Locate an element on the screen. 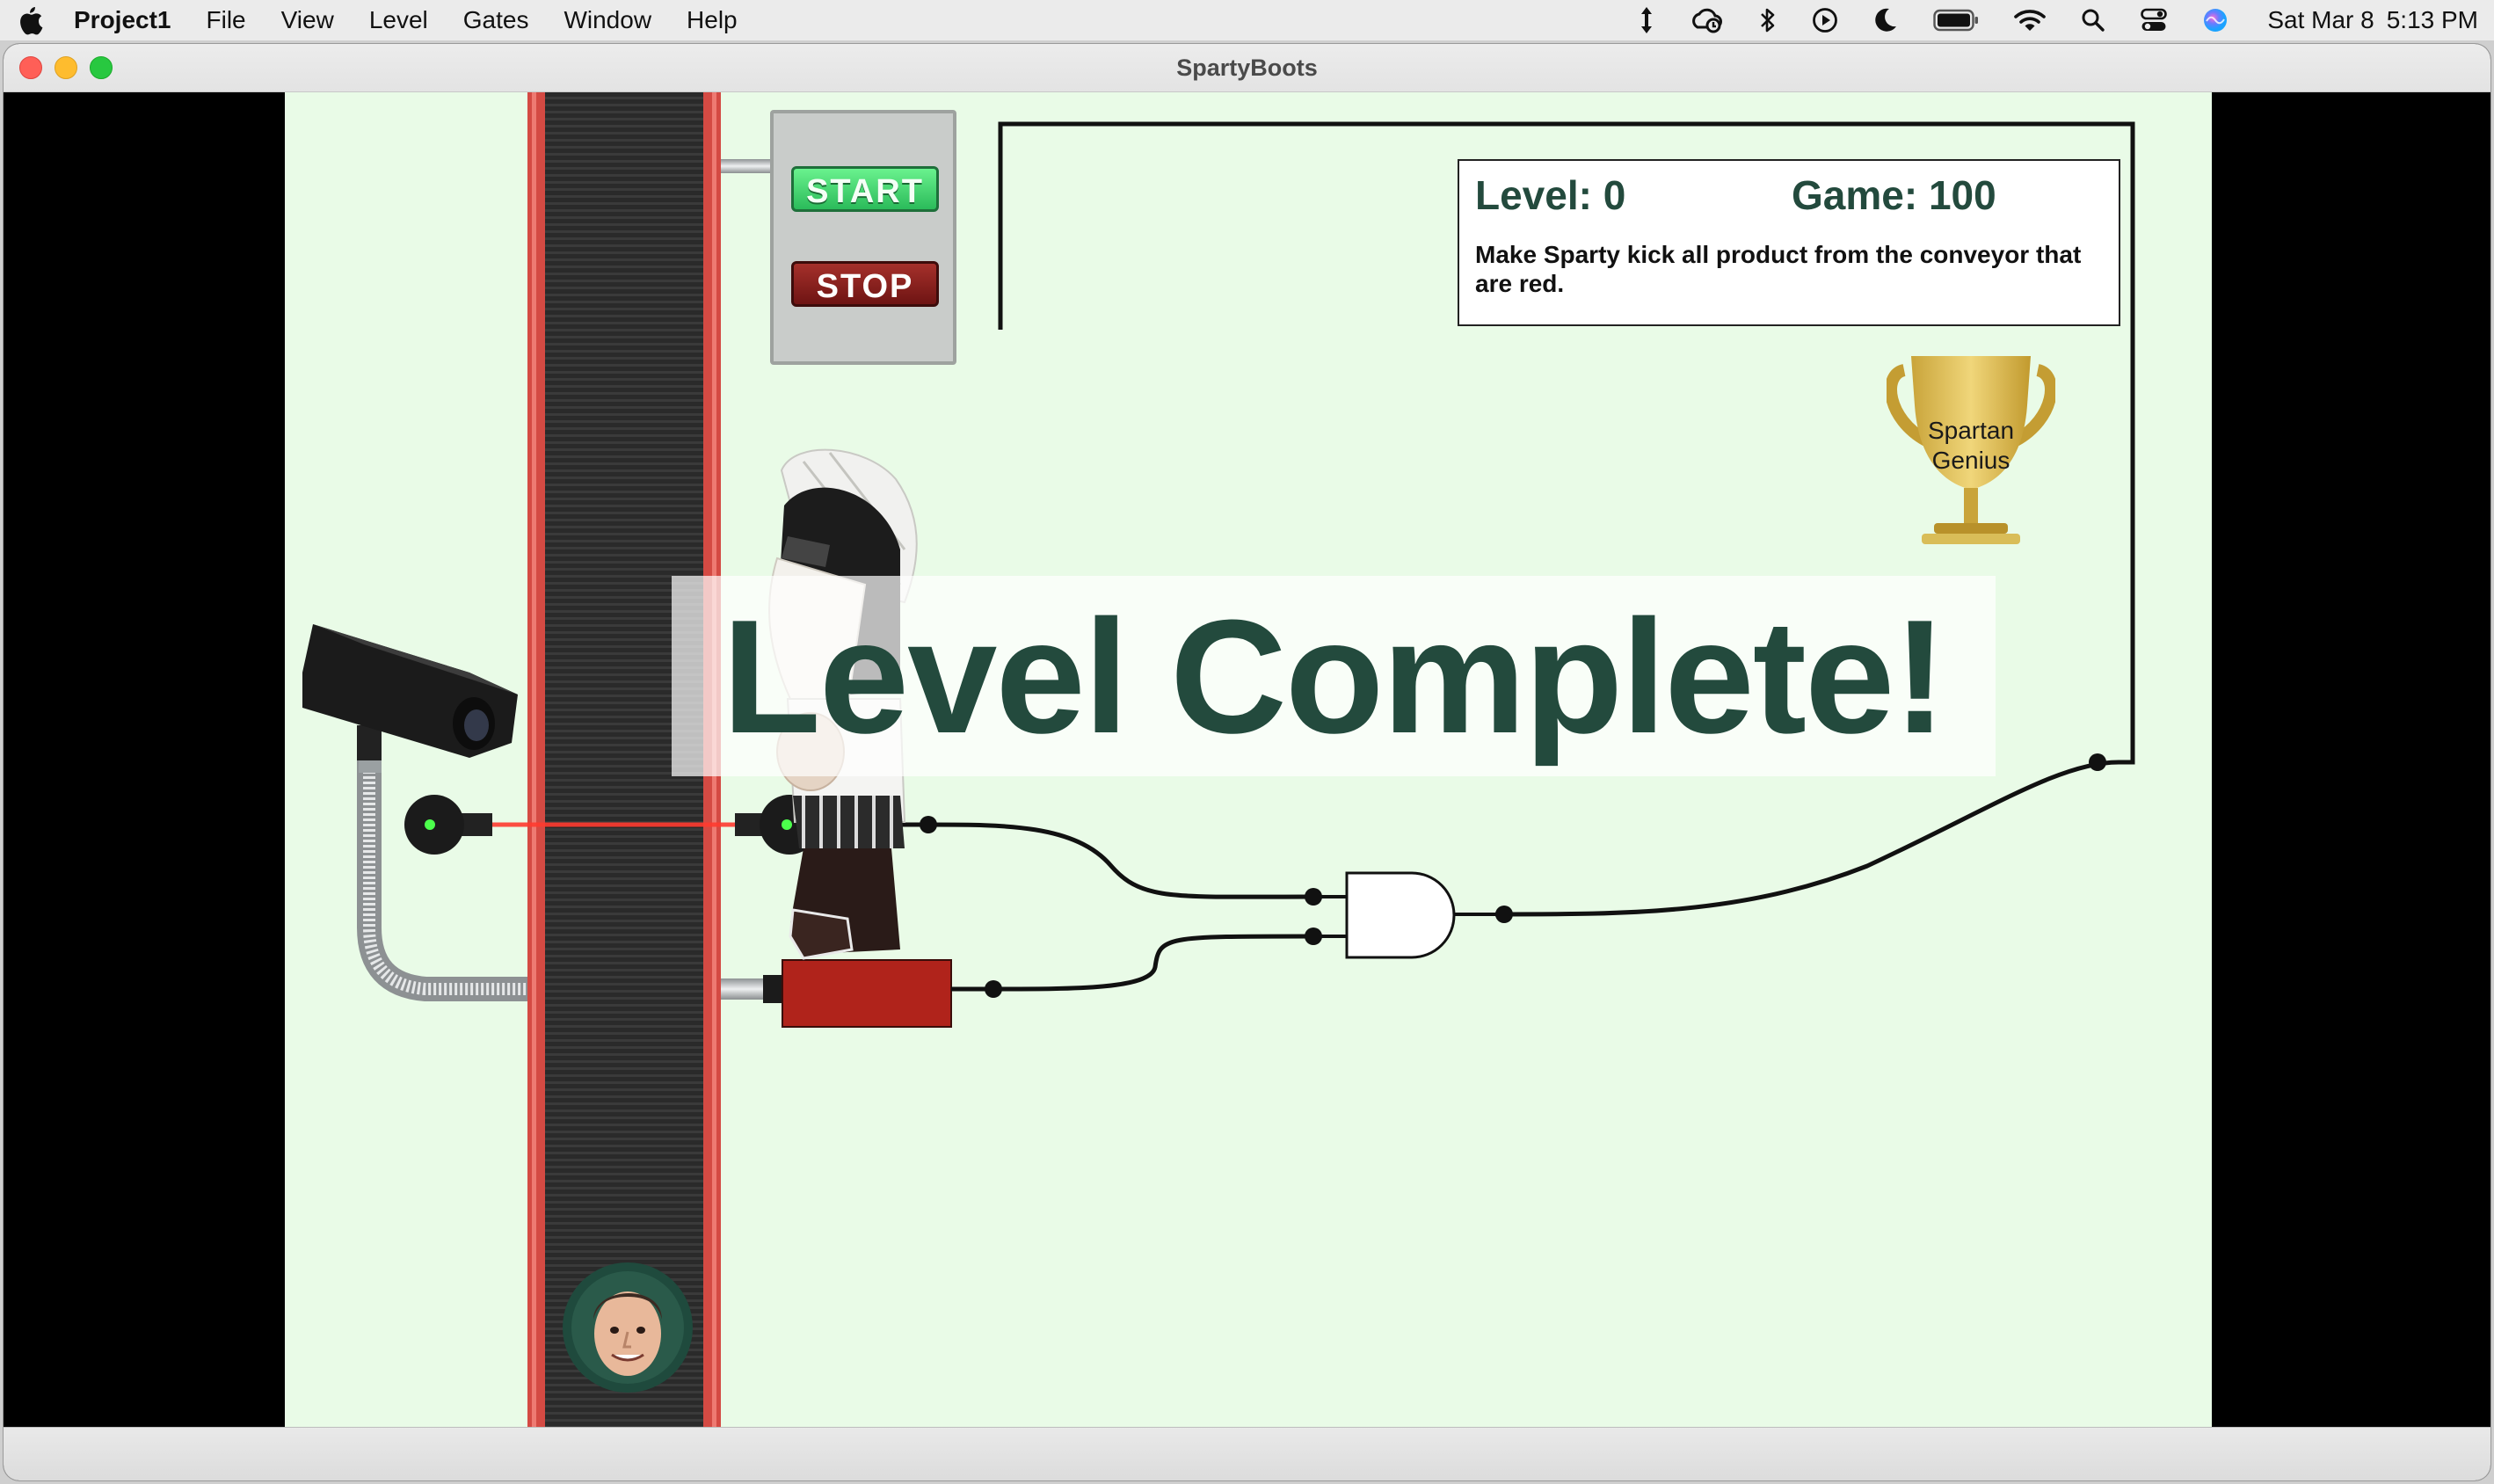  and-gate is located at coordinates (1404, 915).